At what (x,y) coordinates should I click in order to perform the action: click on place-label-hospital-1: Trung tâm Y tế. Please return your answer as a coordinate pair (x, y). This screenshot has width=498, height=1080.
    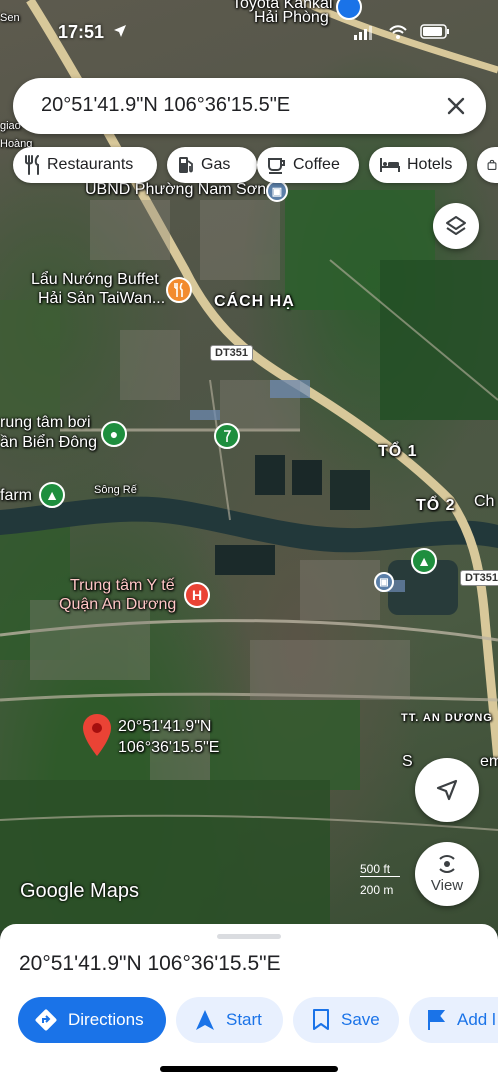
    Looking at the image, I should click on (122, 585).